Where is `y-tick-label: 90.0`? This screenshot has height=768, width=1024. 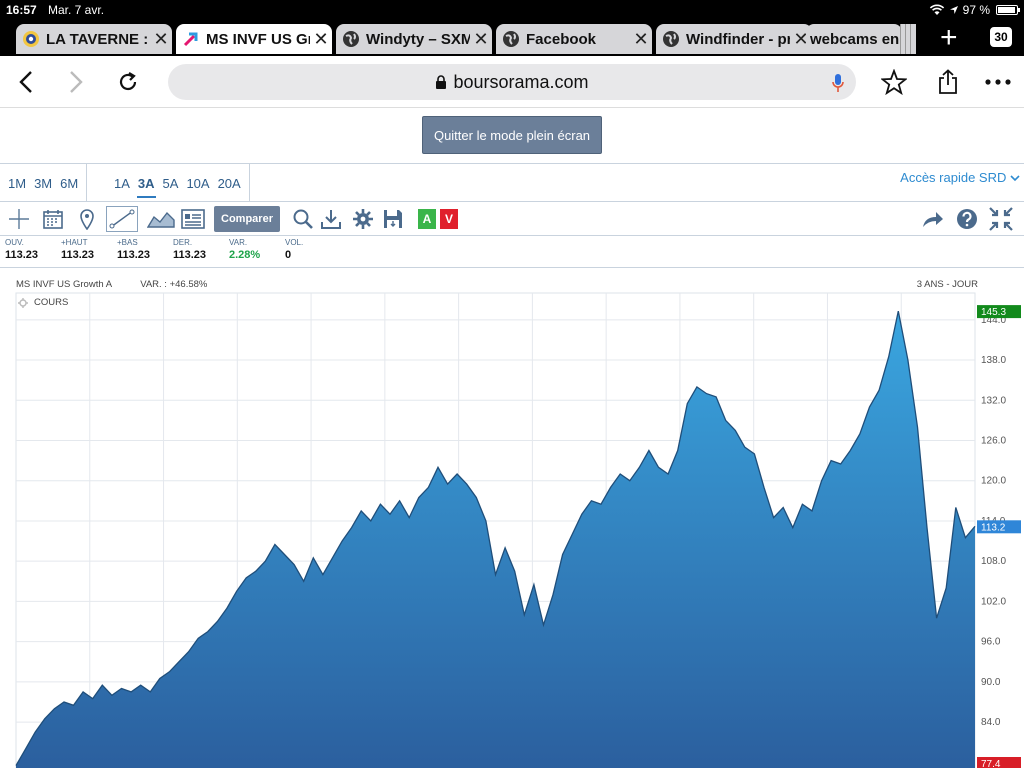 y-tick-label: 90.0 is located at coordinates (991, 682).